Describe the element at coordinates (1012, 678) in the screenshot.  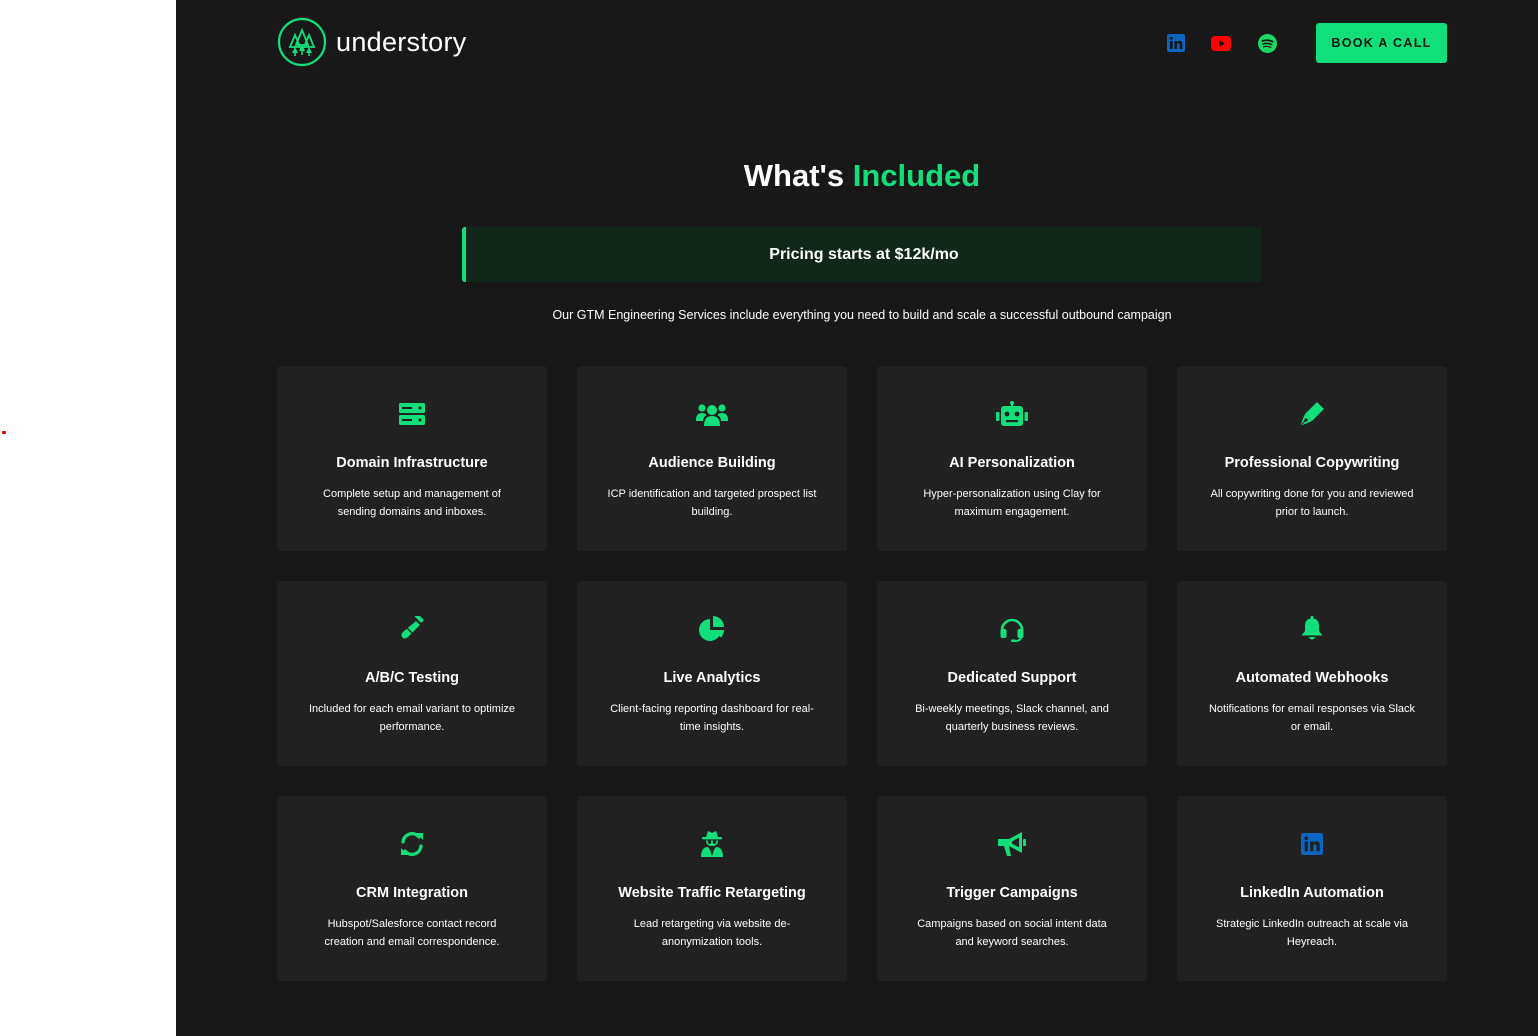
I see `card-title: Dedicated Support` at that location.